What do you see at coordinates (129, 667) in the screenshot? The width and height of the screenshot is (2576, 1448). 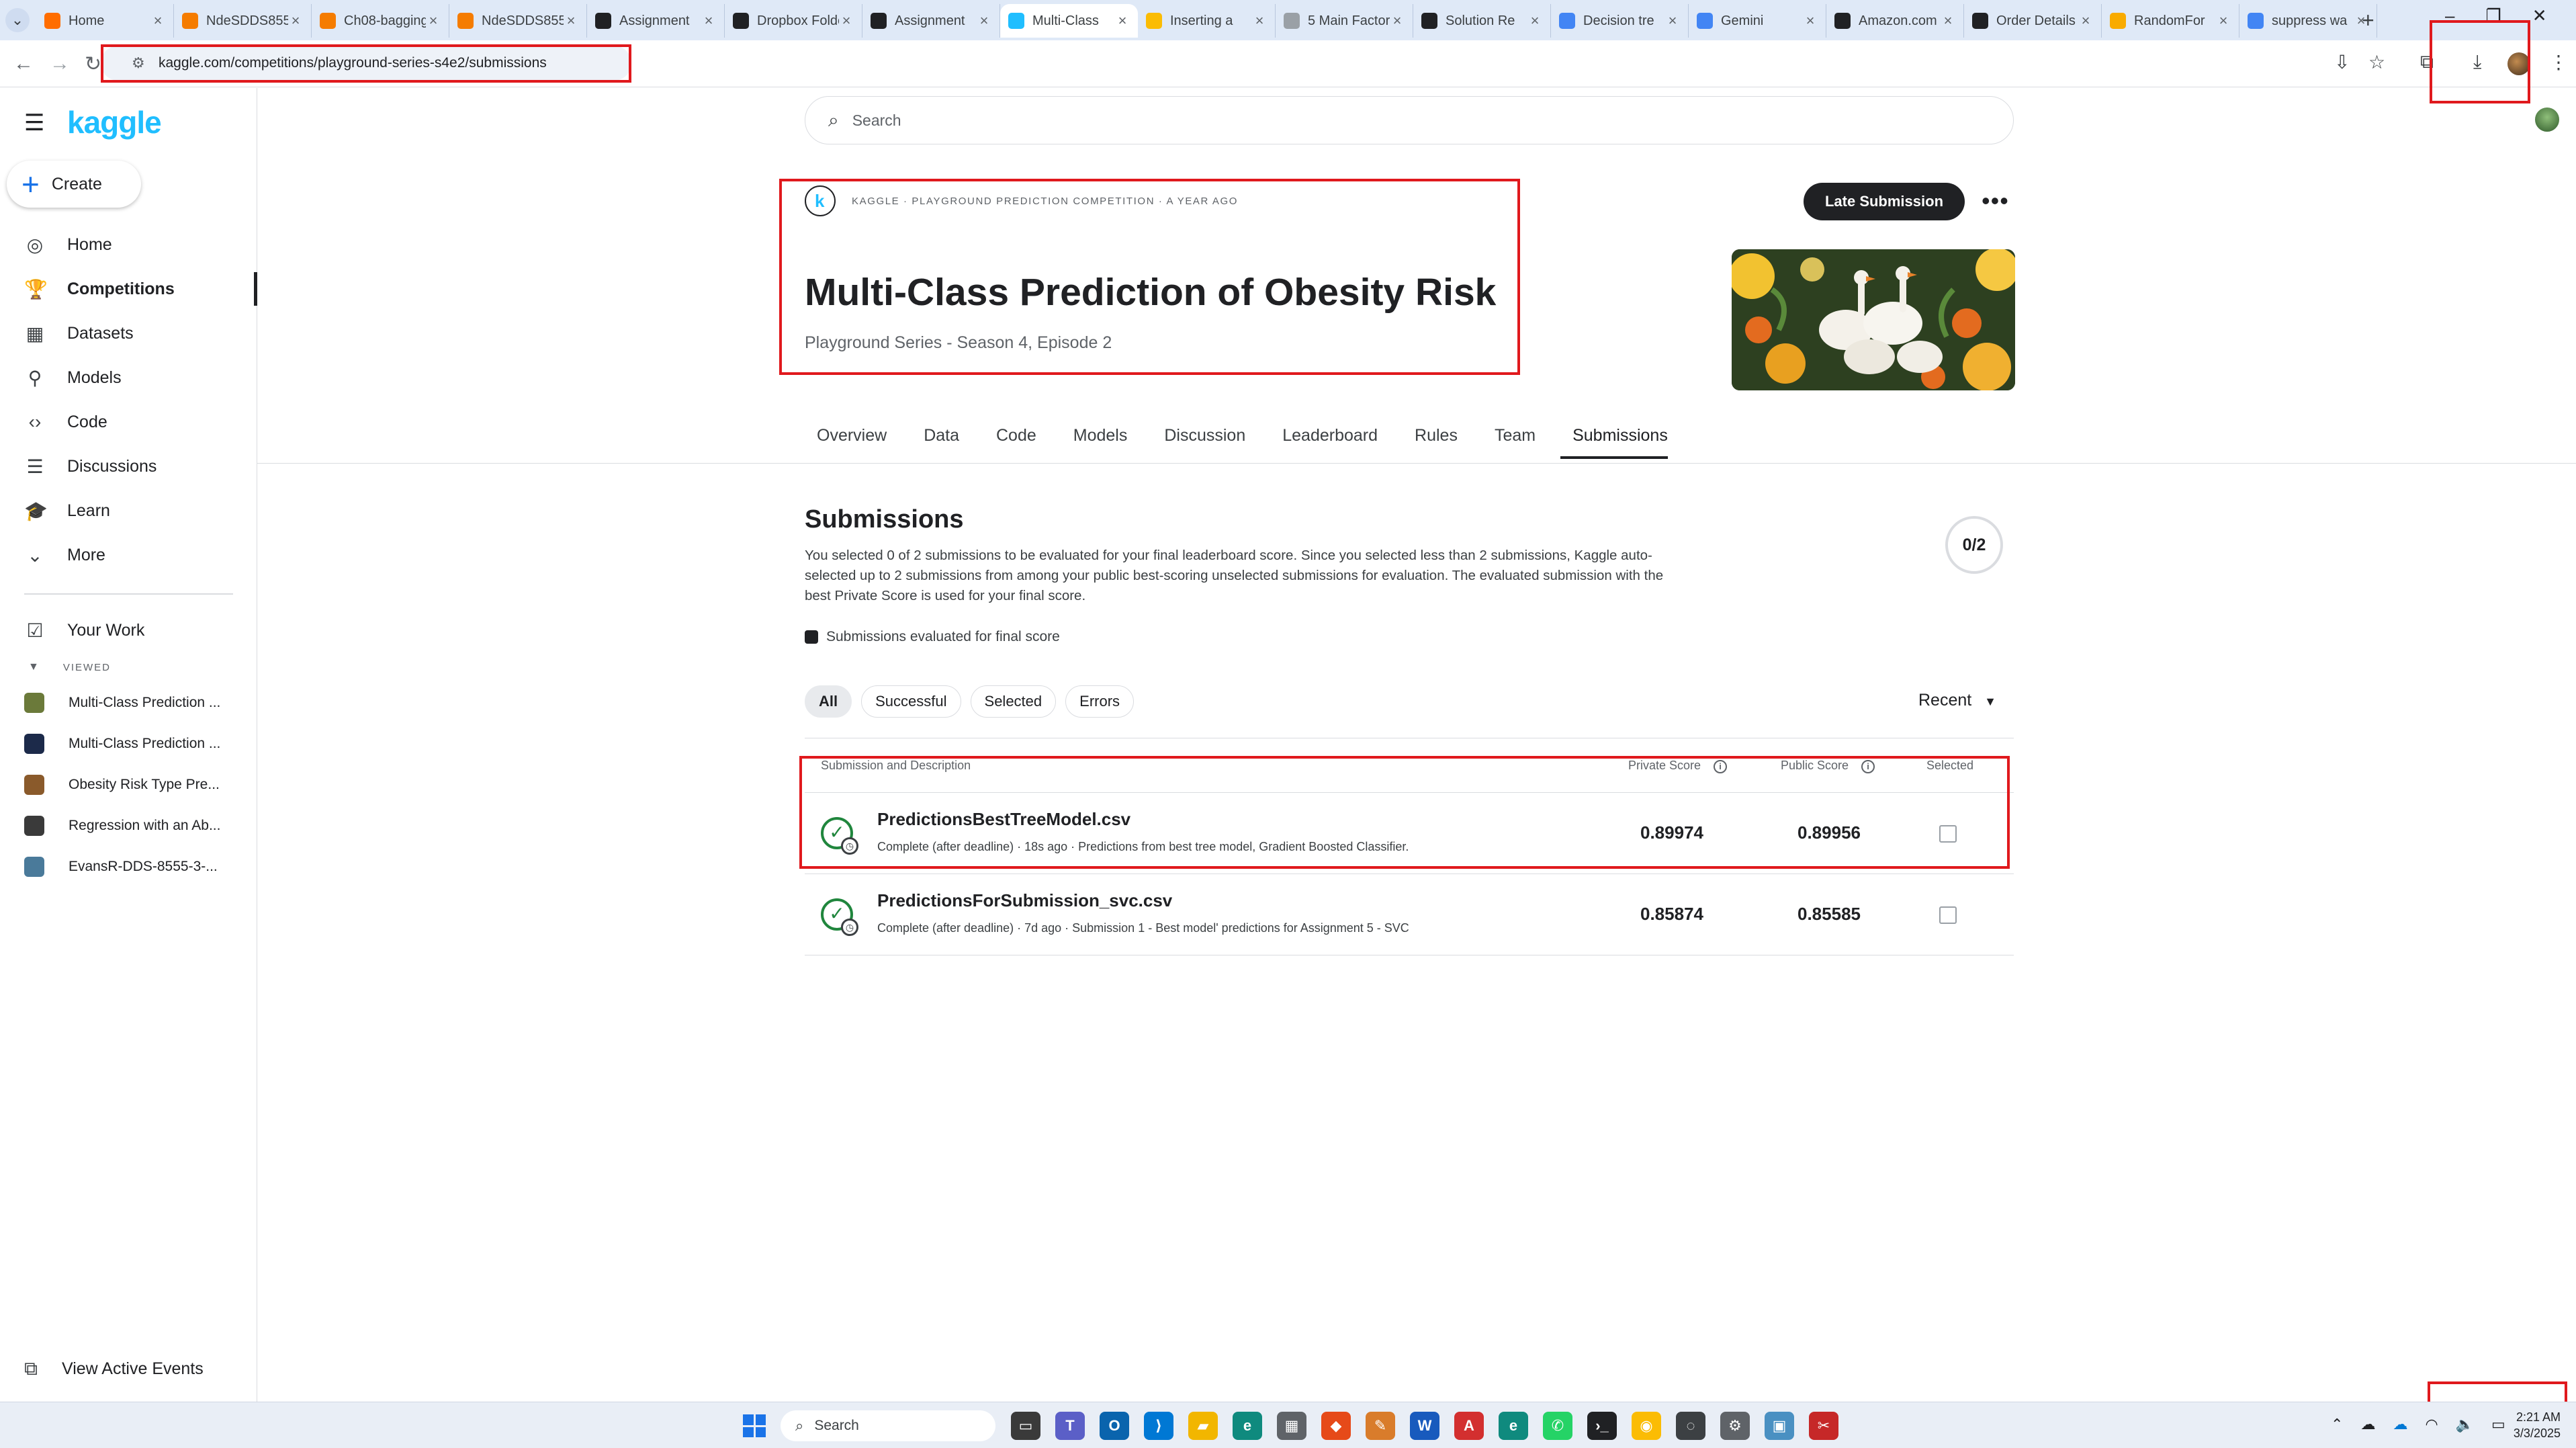 I see `viewed-section-header: ▼ VIEWED` at bounding box center [129, 667].